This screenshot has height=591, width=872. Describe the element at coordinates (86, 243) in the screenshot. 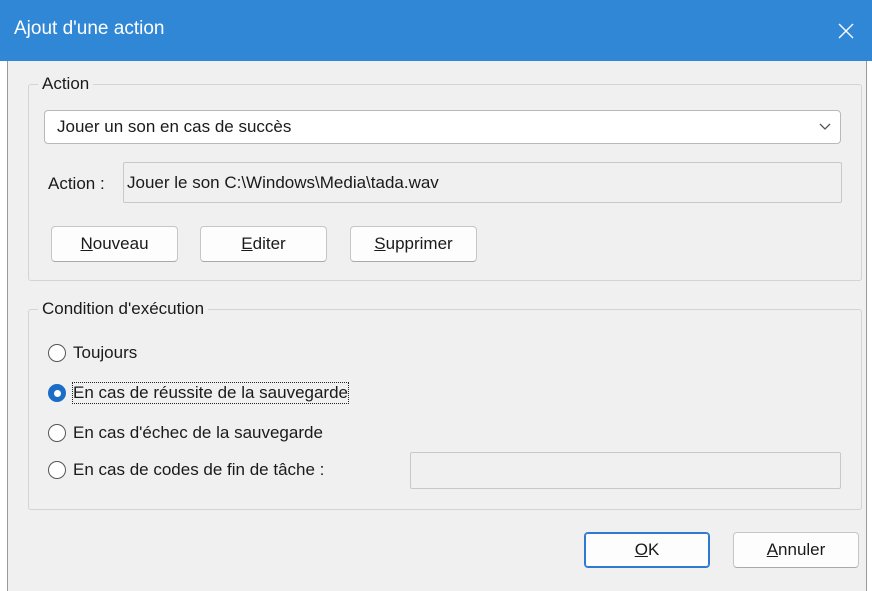

I see `new-button-accel: N` at that location.